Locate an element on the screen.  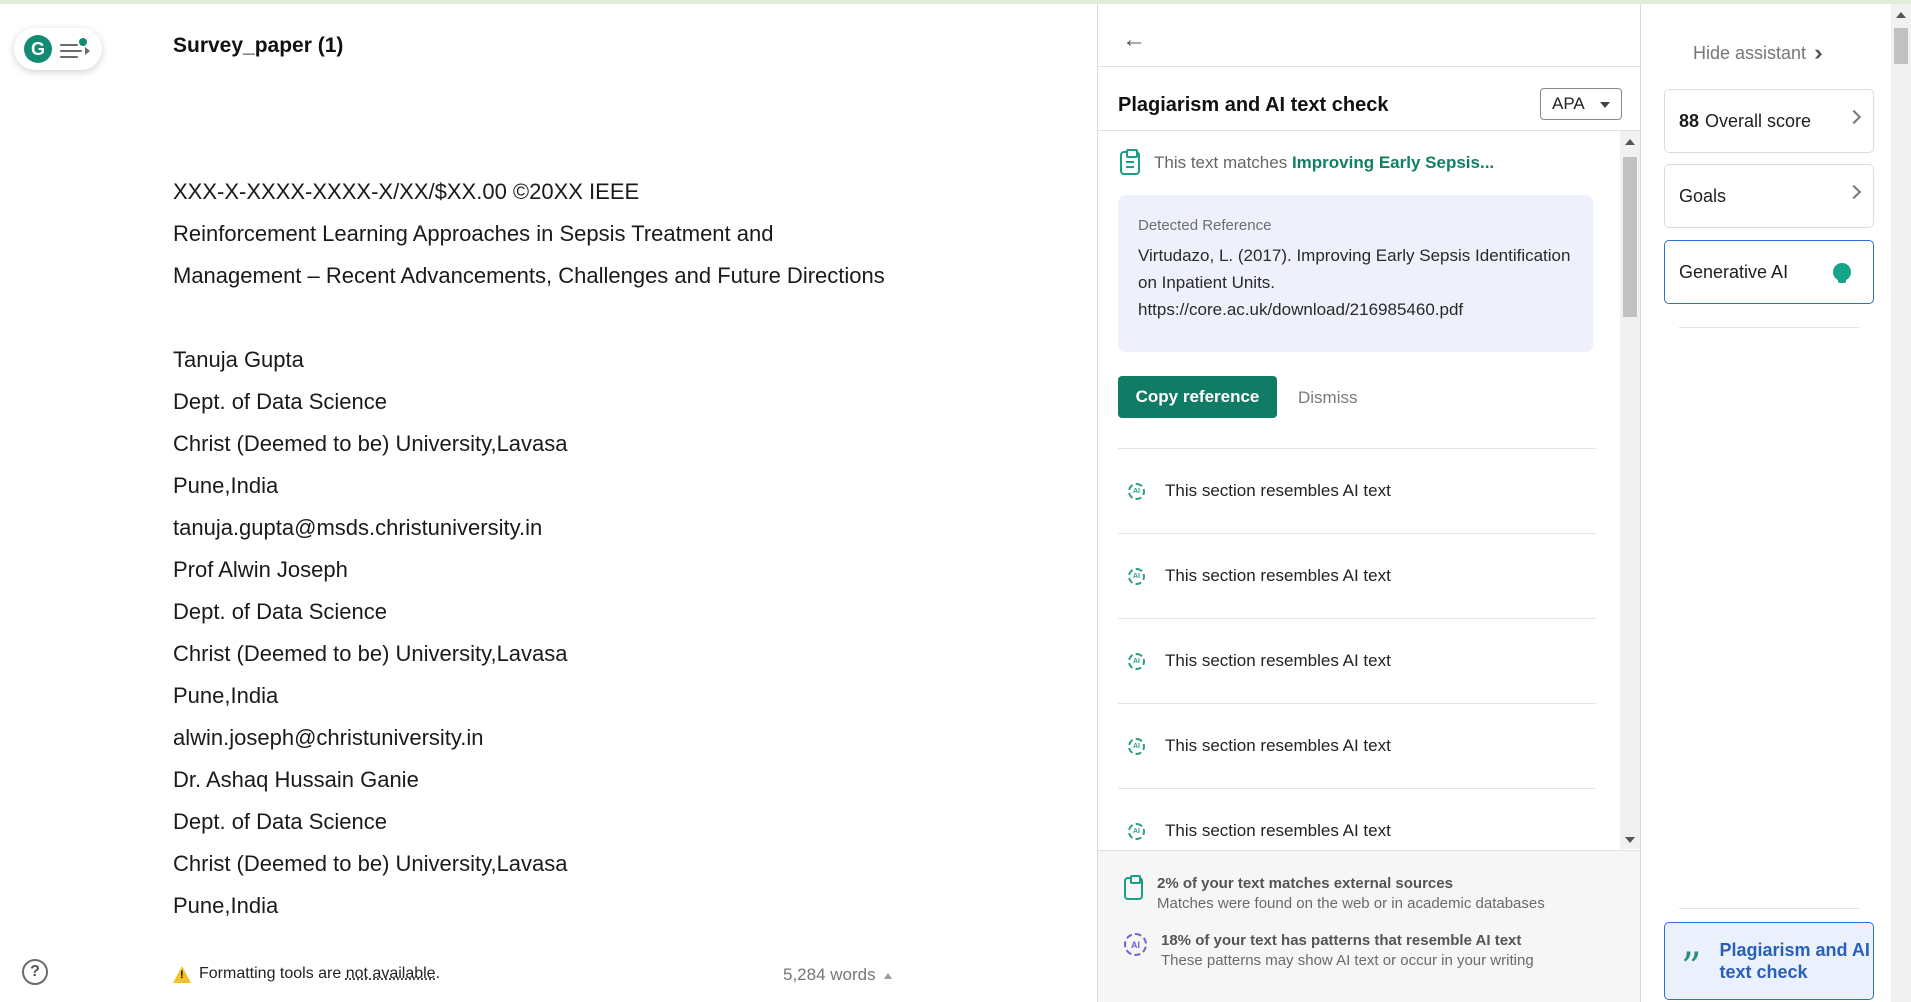
formatting-notice-text: Formatting tools are not available. is located at coordinates (320, 973).